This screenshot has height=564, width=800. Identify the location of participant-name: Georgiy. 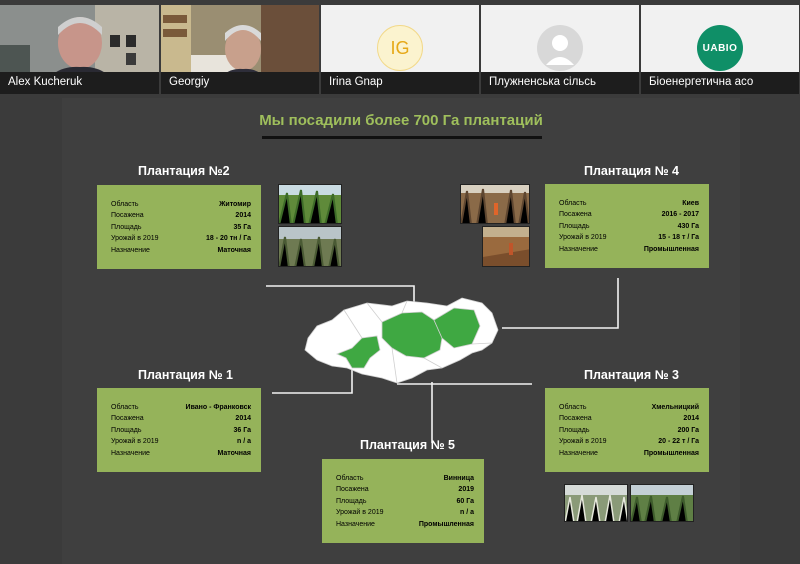
(240, 83).